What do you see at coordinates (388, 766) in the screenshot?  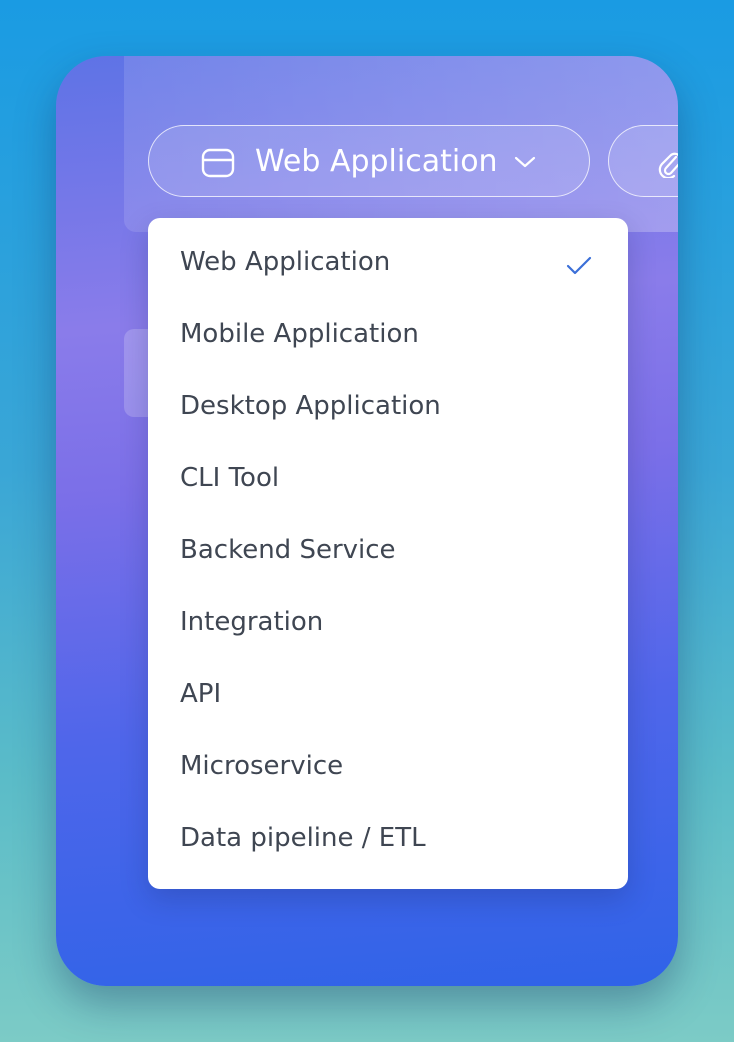 I see `dropdown-option: Microservice` at bounding box center [388, 766].